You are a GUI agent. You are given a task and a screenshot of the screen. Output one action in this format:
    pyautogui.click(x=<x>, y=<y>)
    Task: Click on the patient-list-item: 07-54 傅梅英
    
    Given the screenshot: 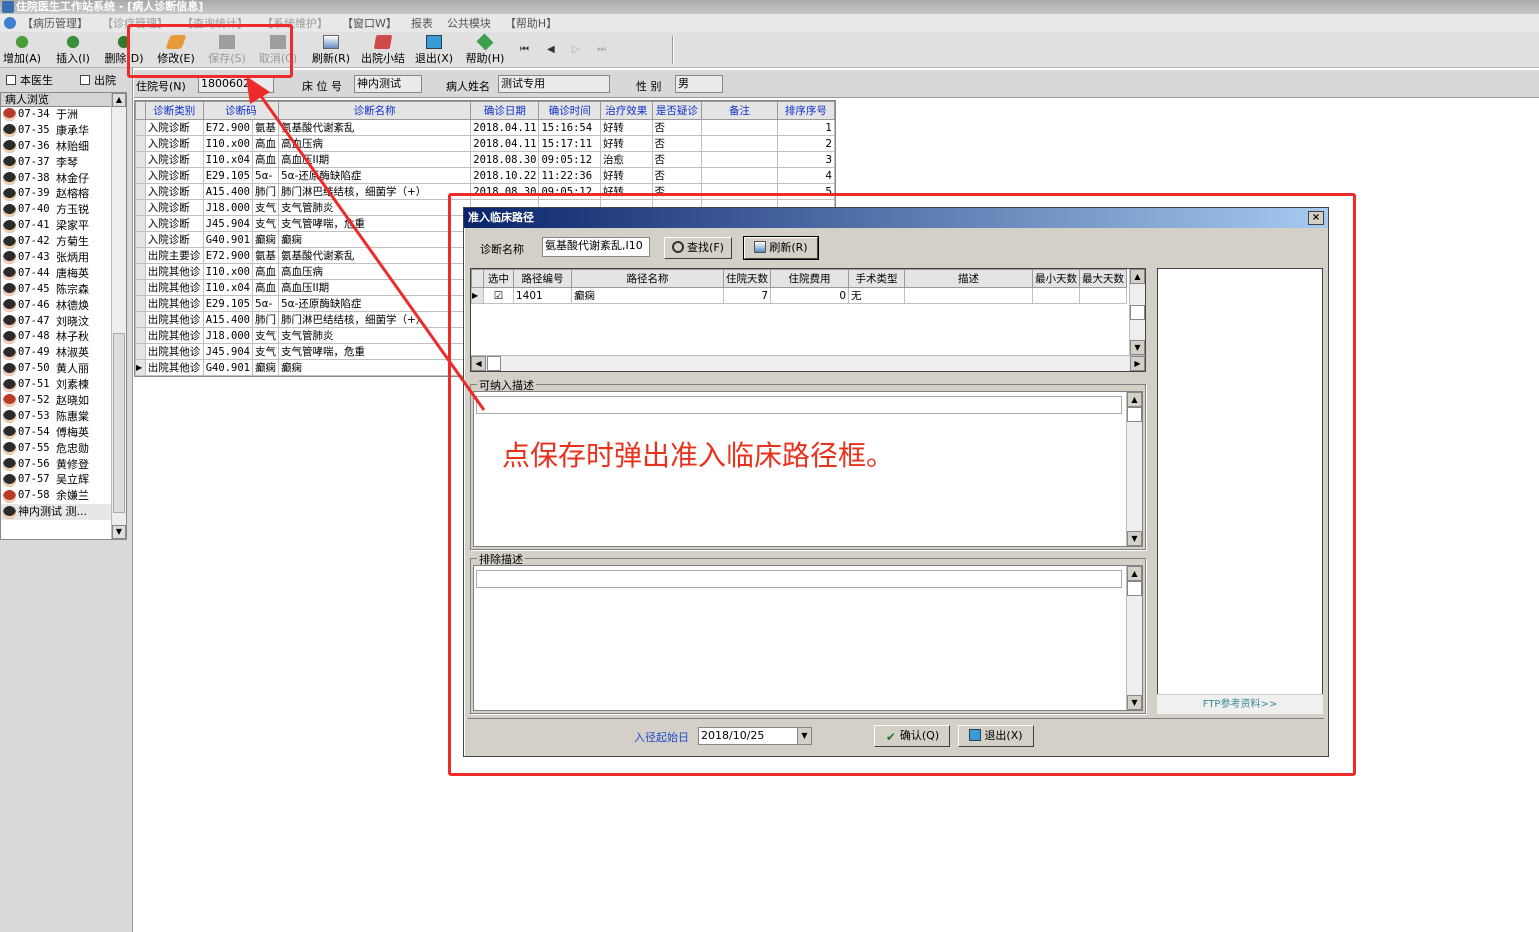 What is the action you would take?
    pyautogui.click(x=63, y=433)
    